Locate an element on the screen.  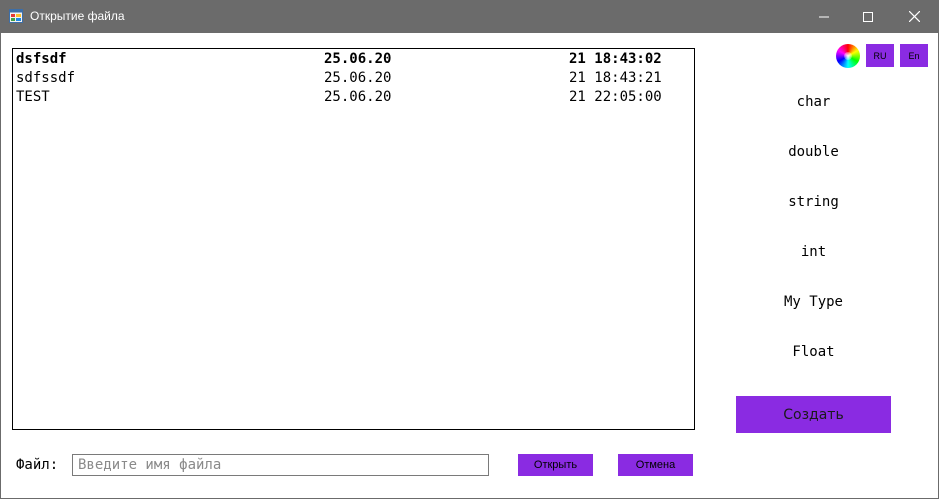
window-title: Открытие файла is located at coordinates (77, 16).